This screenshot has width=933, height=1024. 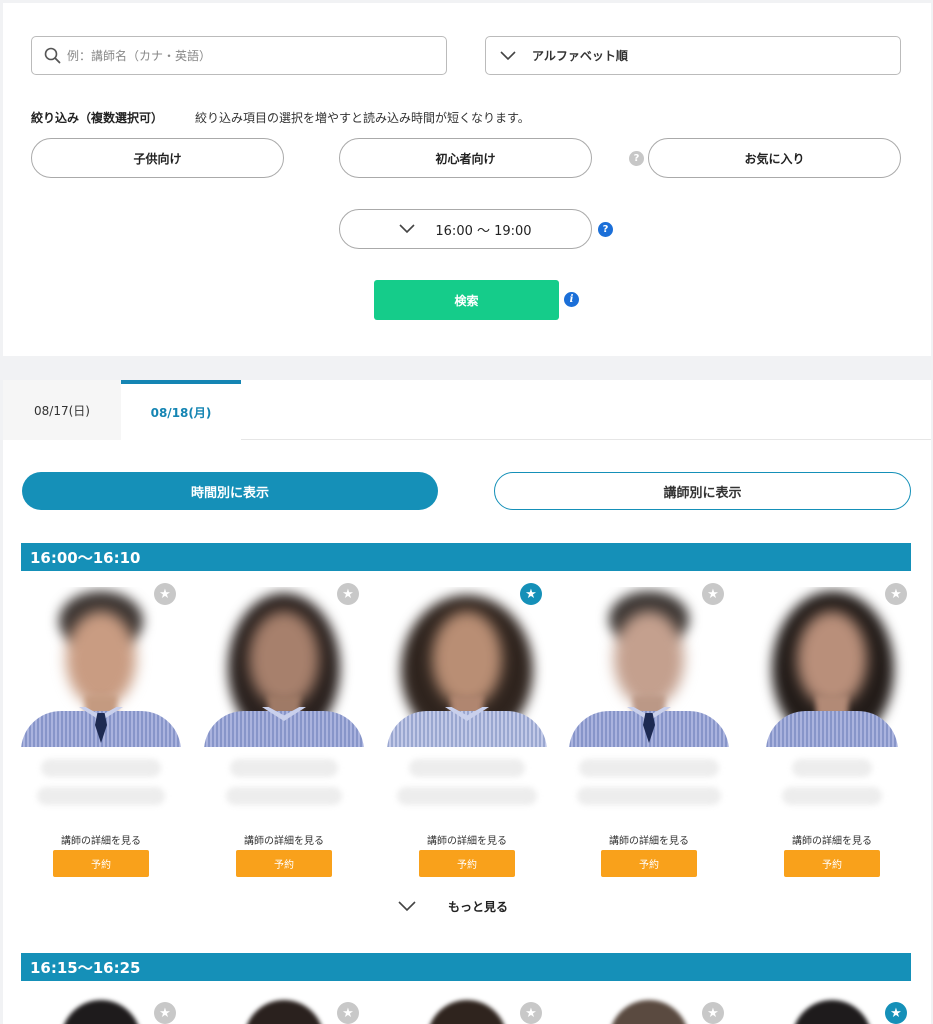 I want to click on time-slot-label: 16:00〜16:10, so click(x=85, y=557).